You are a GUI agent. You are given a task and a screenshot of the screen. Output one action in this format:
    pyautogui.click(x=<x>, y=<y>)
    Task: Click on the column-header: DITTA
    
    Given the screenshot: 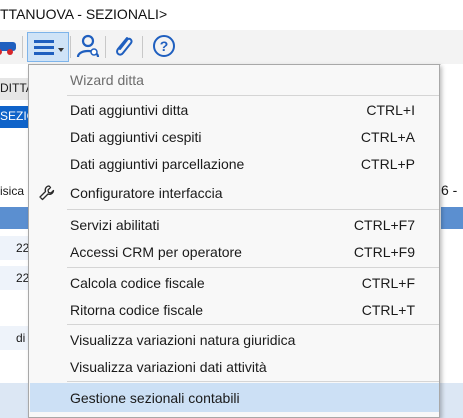 What is the action you would take?
    pyautogui.click(x=15, y=89)
    